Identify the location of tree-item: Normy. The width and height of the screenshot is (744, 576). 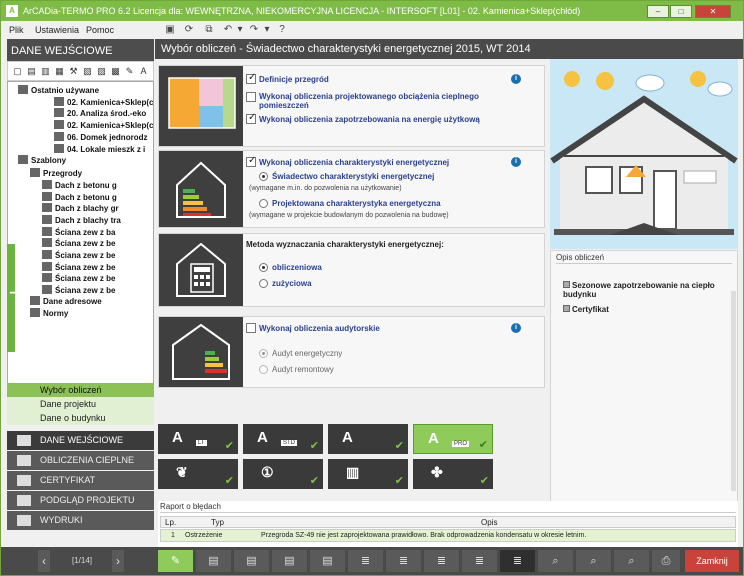
(49, 313).